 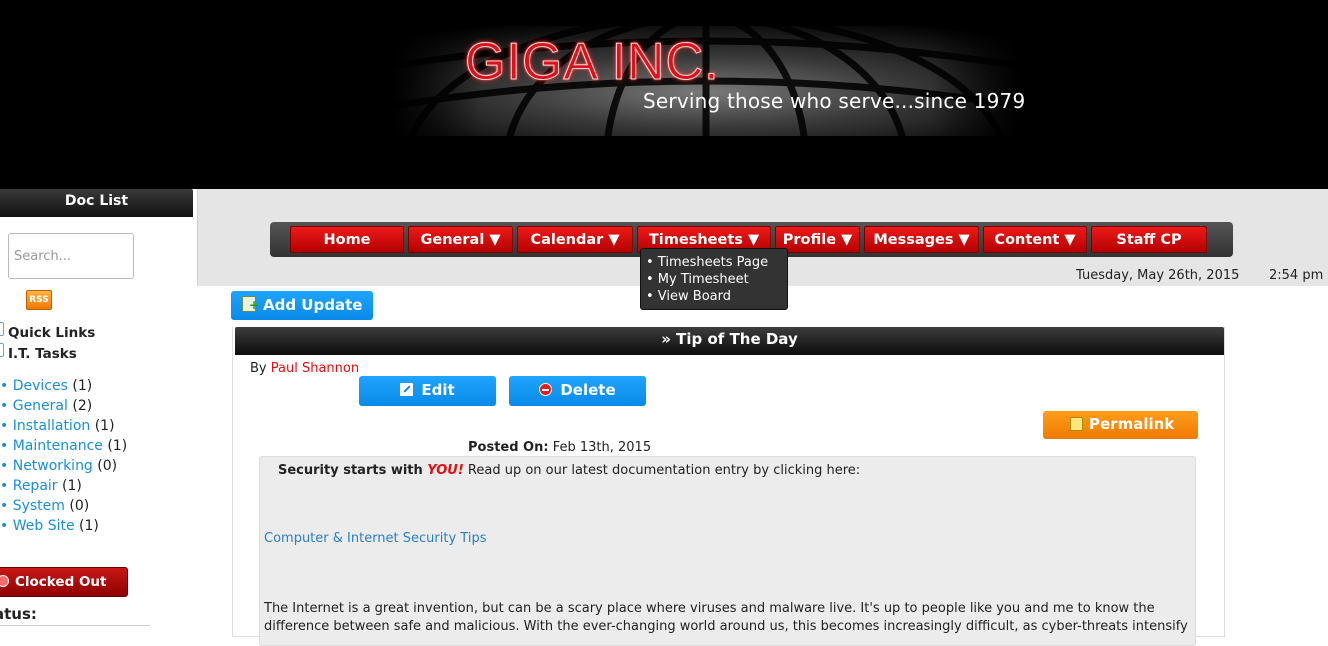 I want to click on nav-calendar: Calendar ▼, so click(x=575, y=239).